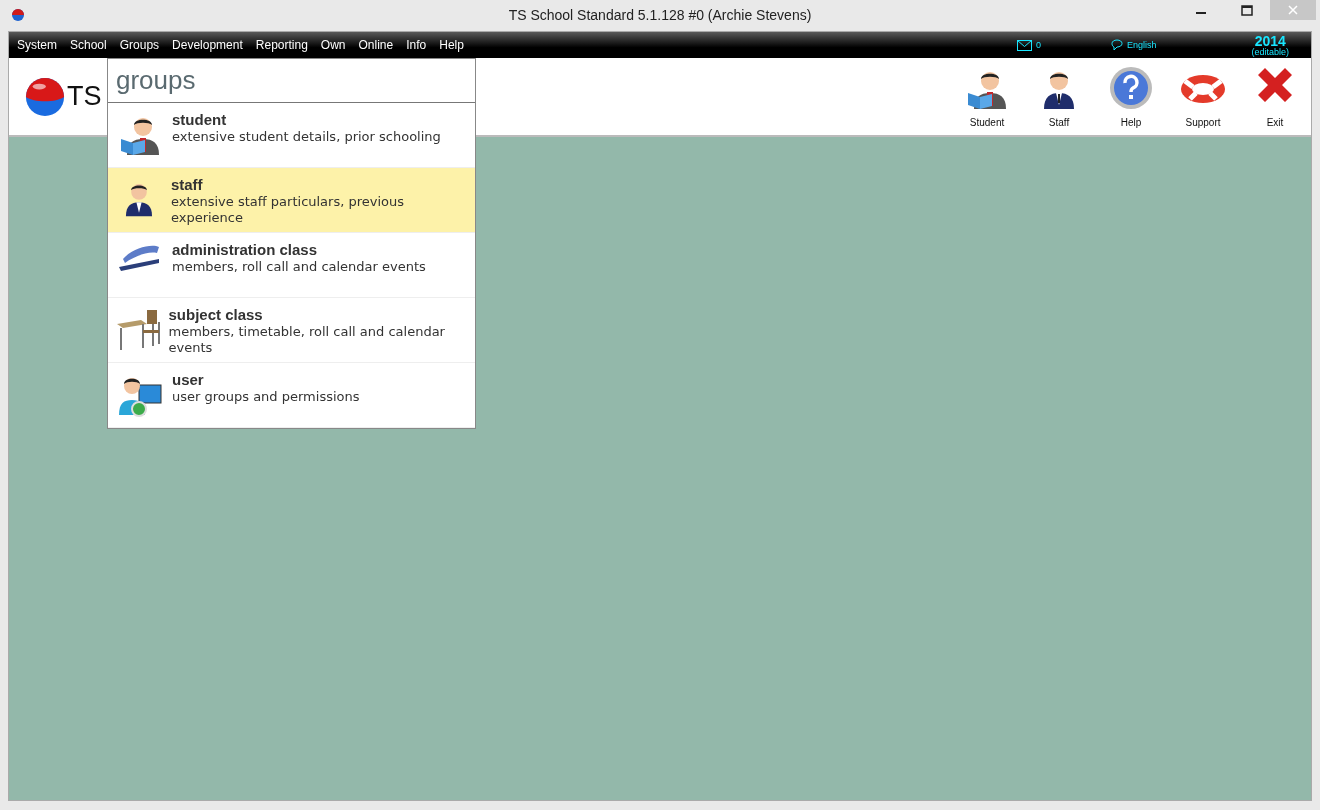  What do you see at coordinates (987, 96) in the screenshot?
I see `toolbar-button: Student` at bounding box center [987, 96].